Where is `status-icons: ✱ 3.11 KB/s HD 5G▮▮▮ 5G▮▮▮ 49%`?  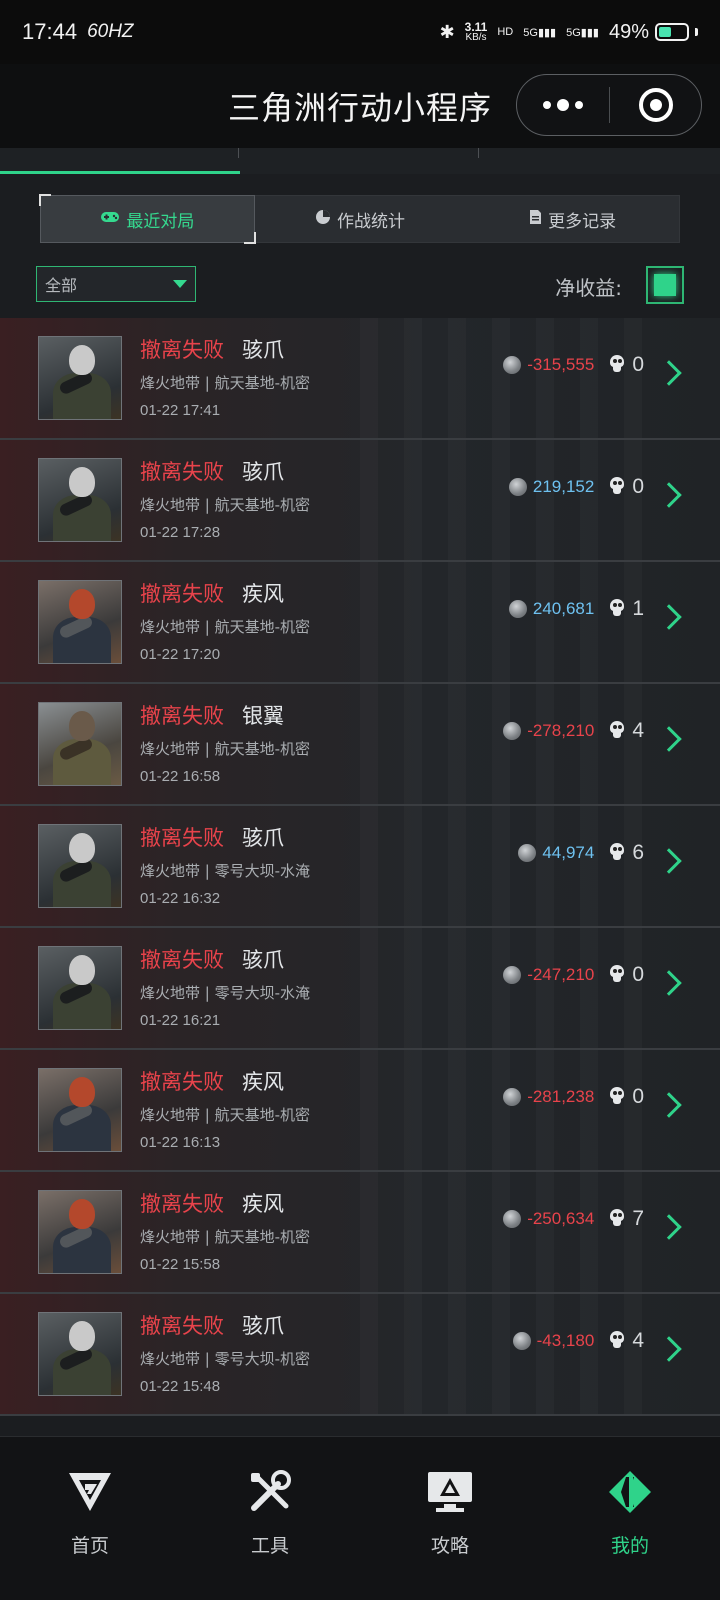 status-icons: ✱ 3.11 KB/s HD 5G▮▮▮ 5G▮▮▮ 49% is located at coordinates (569, 32).